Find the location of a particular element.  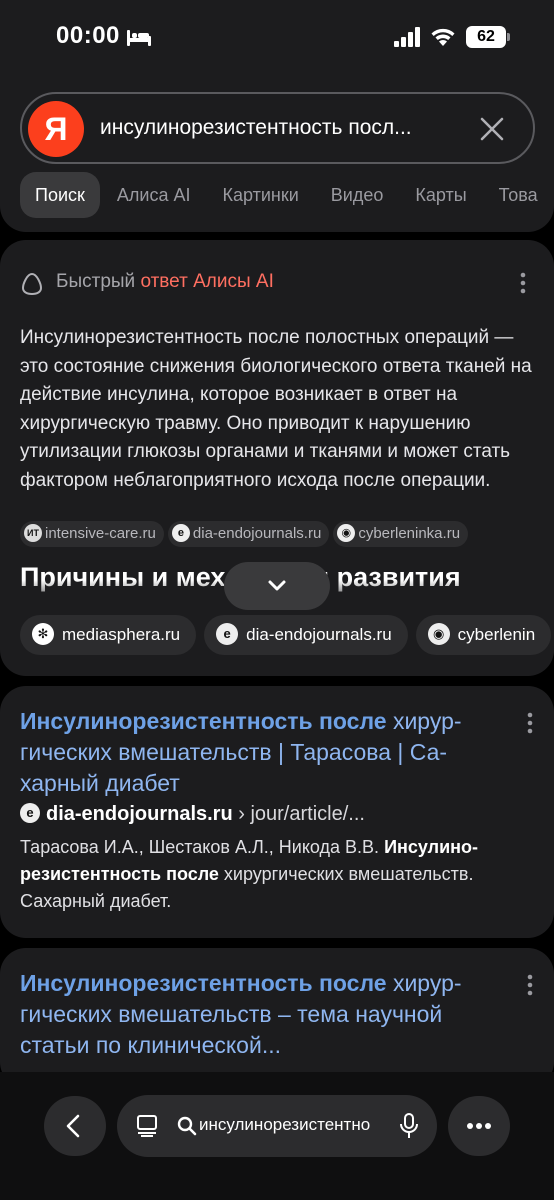

microphone-icon is located at coordinates (409, 1126).